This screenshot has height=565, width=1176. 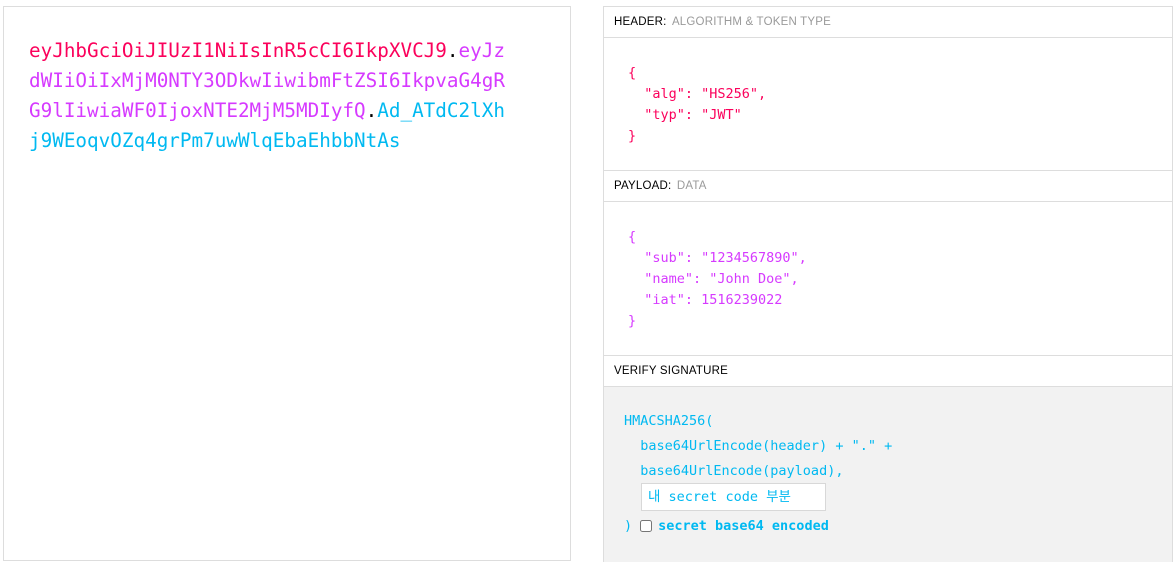 I want to click on header-section-heading: HEADER: ALGORITHM & TOKEN TYPE, so click(x=888, y=22).